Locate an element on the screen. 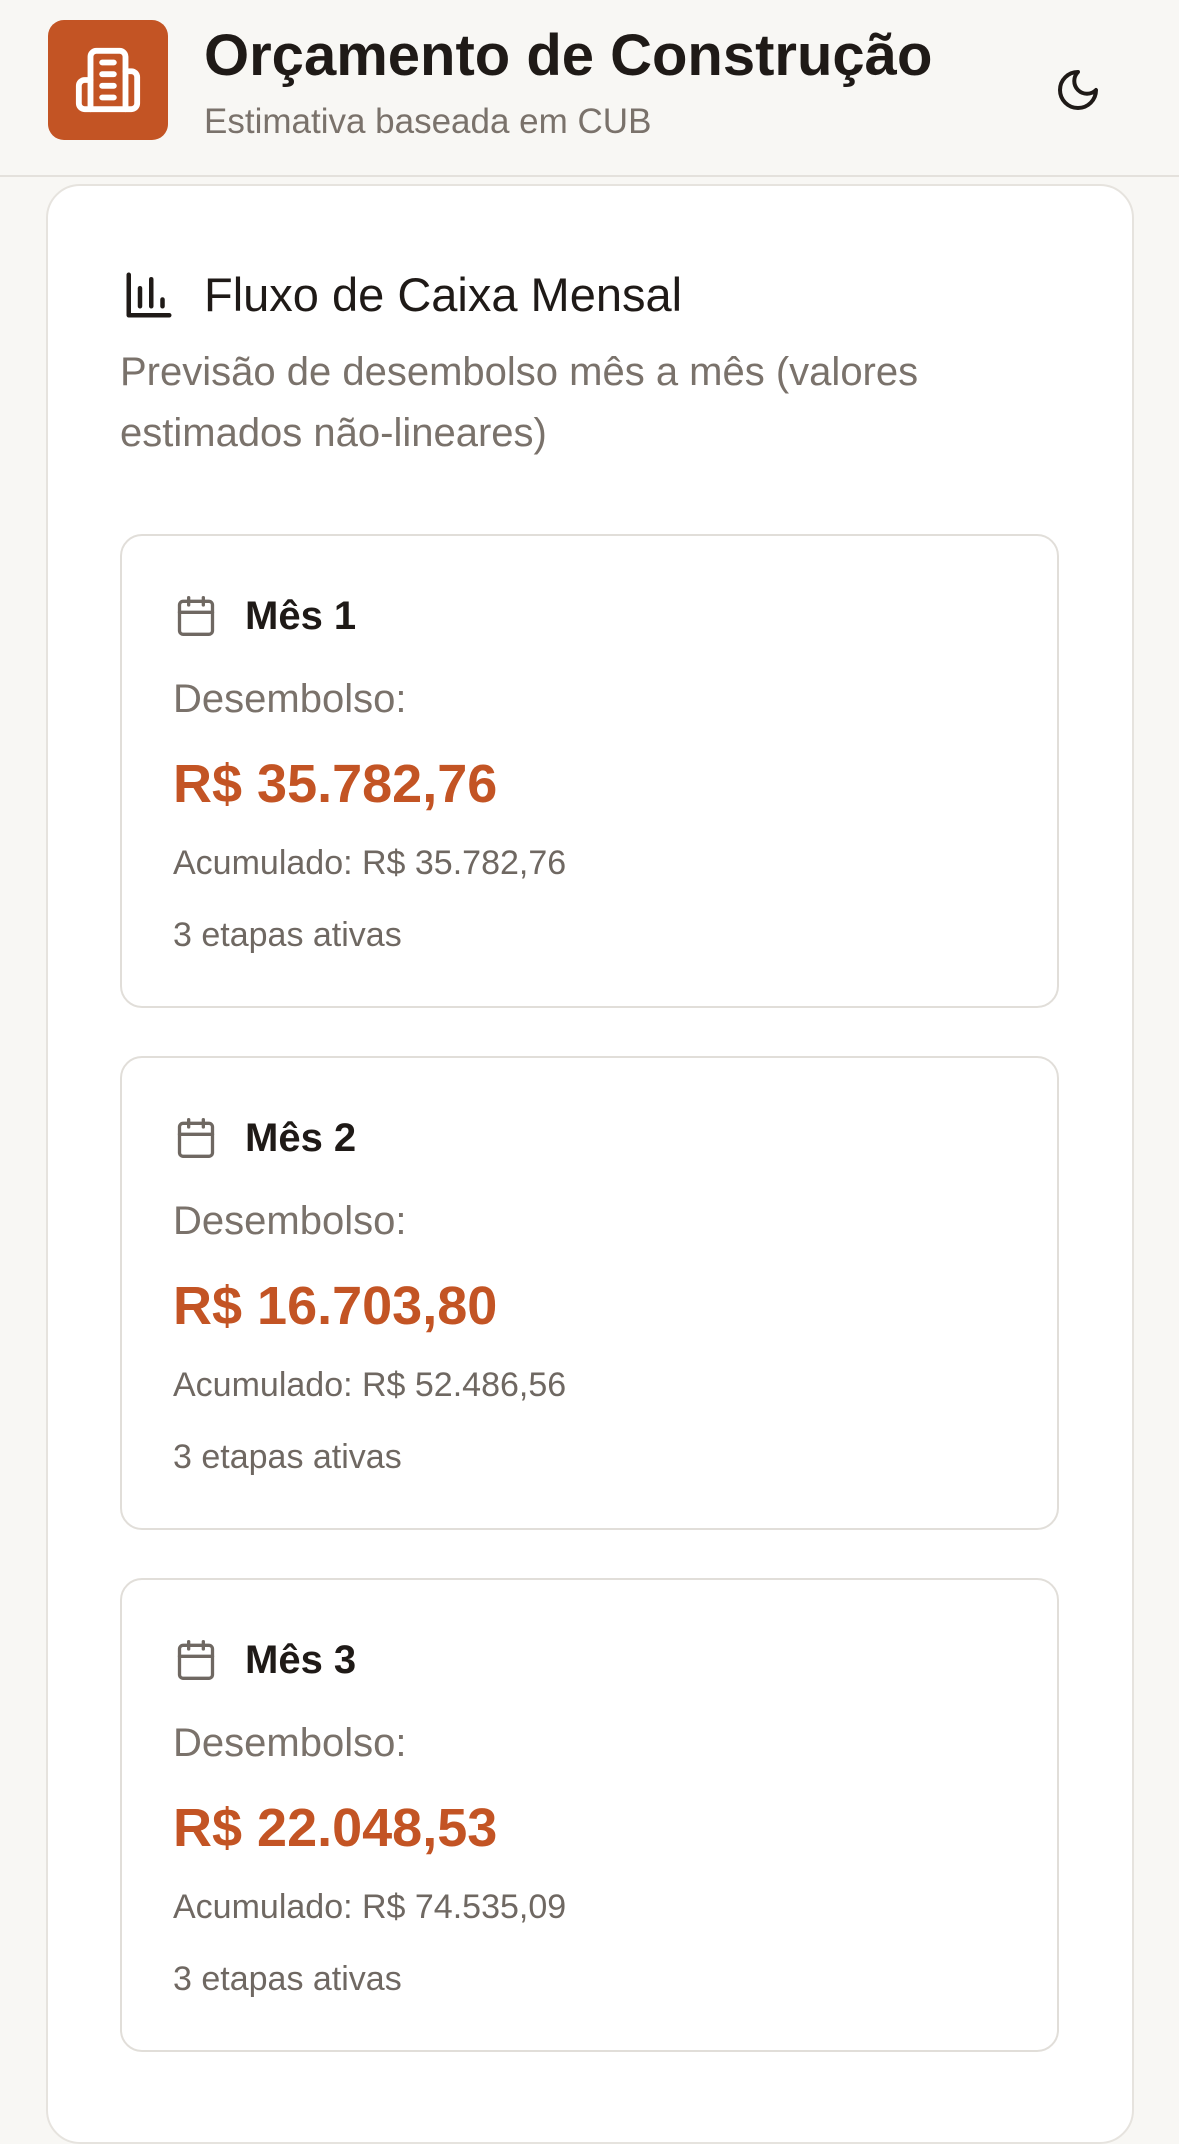  accumulated-value: Acumulado: R$ 35.782,76 is located at coordinates (370, 863).